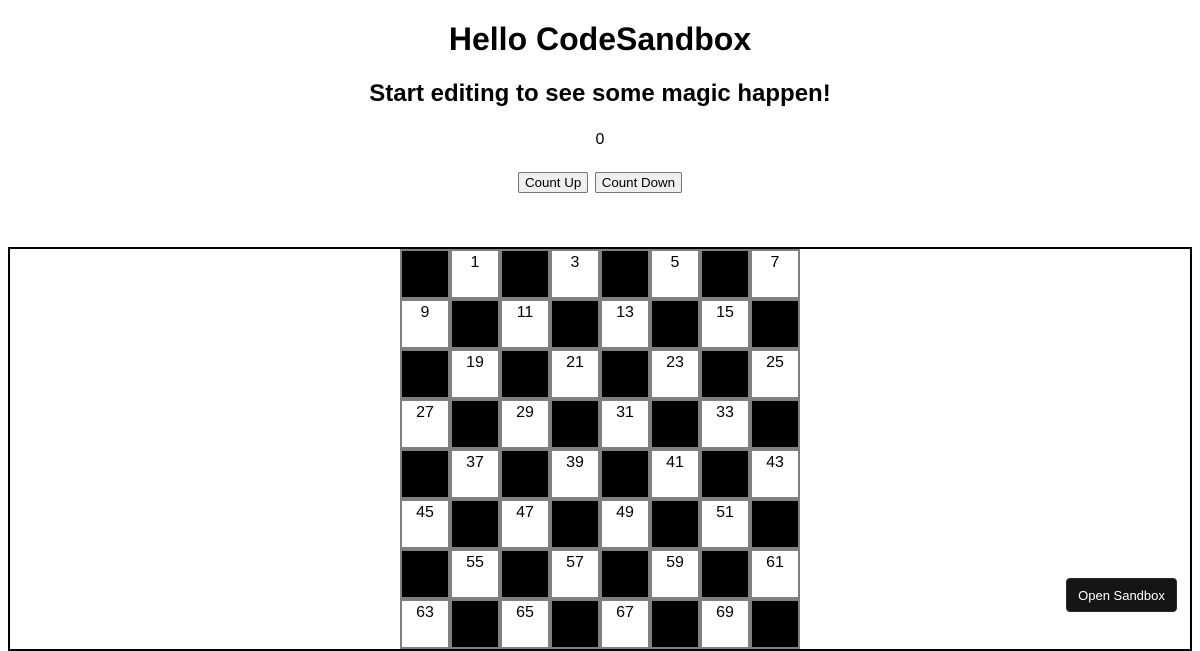  I want to click on board-cell-light: 5, so click(675, 274).